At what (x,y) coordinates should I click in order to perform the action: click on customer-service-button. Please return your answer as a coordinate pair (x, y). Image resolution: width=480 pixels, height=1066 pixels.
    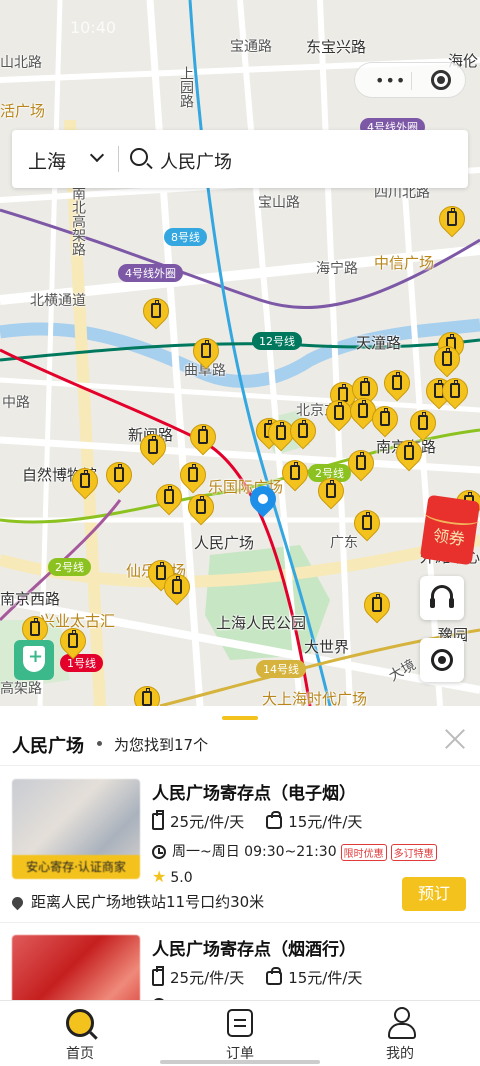
    Looking at the image, I should click on (442, 598).